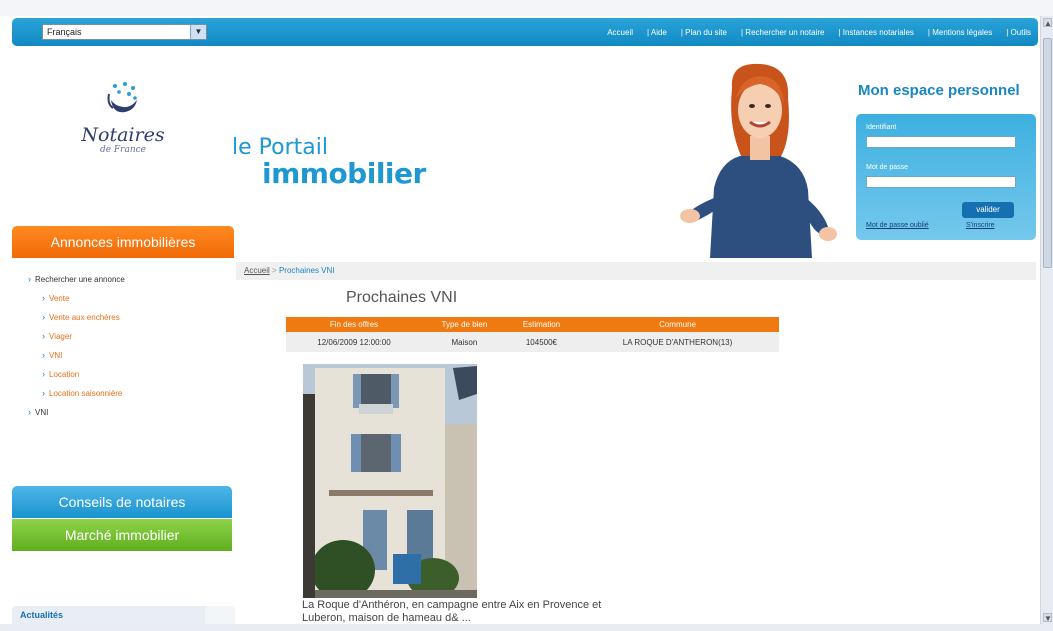  What do you see at coordinates (526, 627) in the screenshot?
I see `browser-bottom-strip` at bounding box center [526, 627].